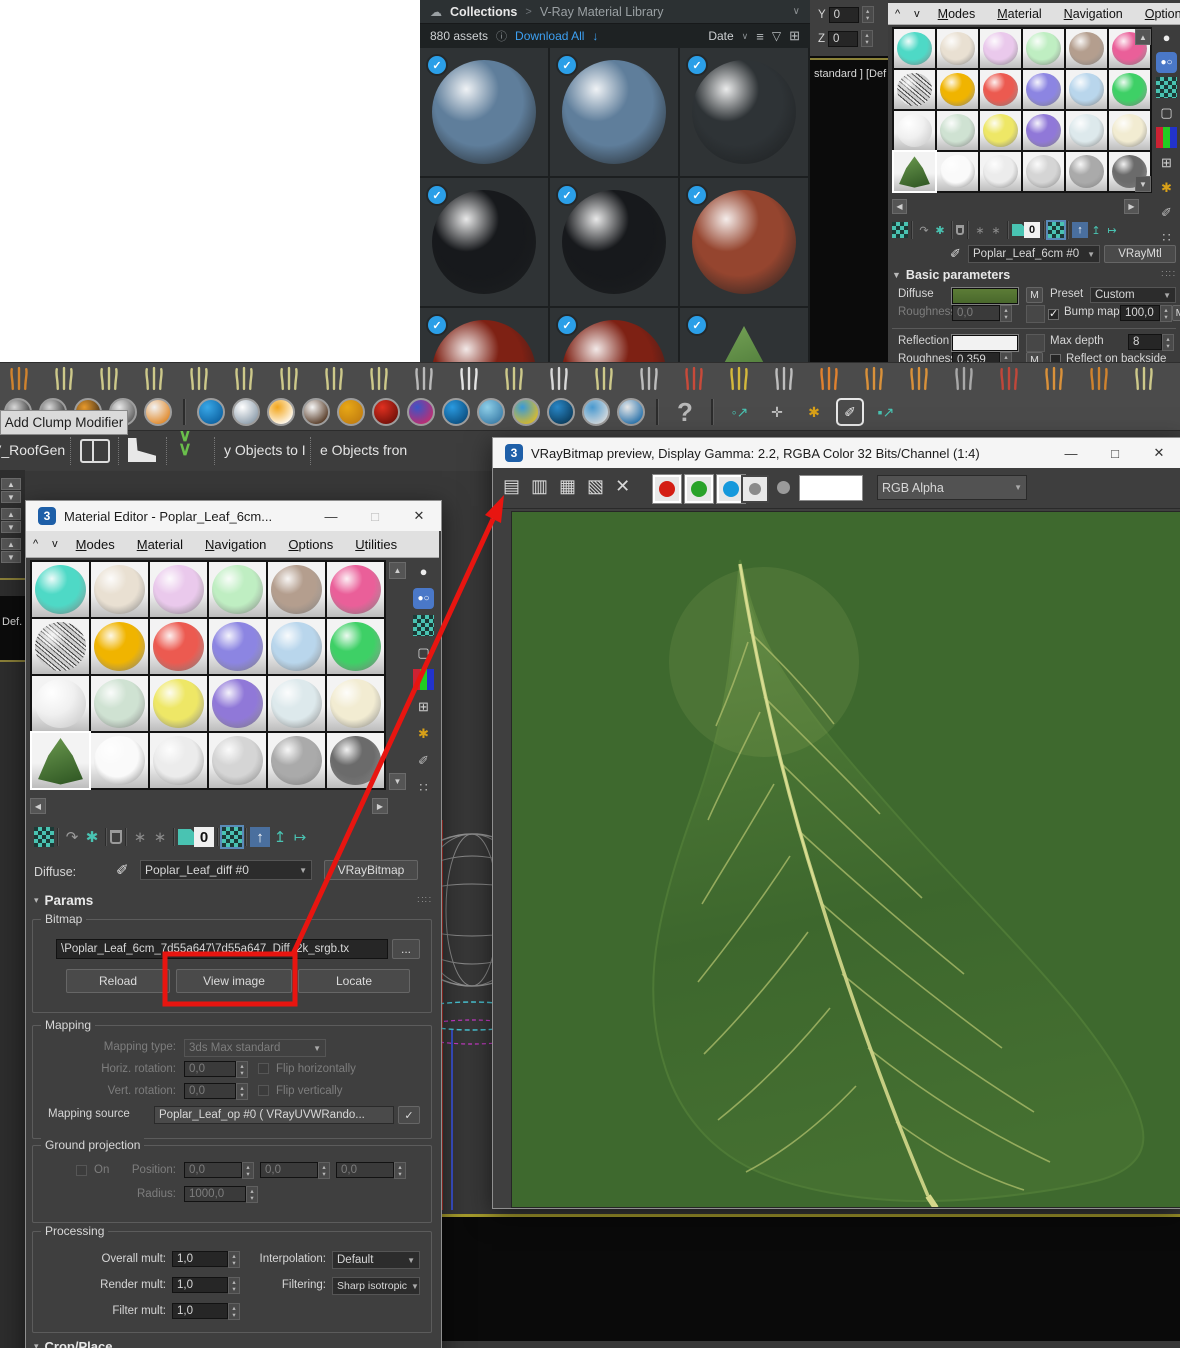 This screenshot has height=1348, width=1180. I want to click on filter-icon: ▽, so click(776, 36).